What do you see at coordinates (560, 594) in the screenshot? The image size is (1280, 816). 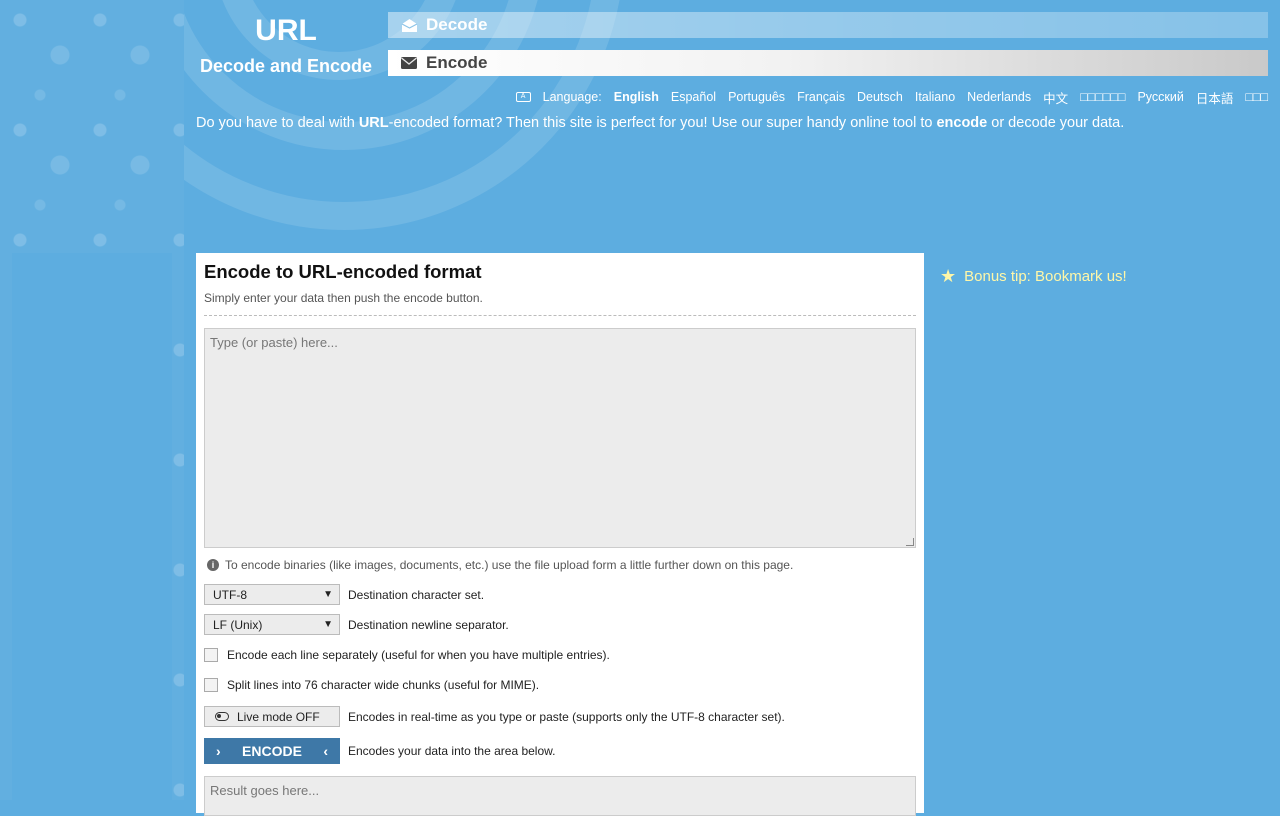 I see `charset-row: UTF-8 ▼ Destination character set.` at bounding box center [560, 594].